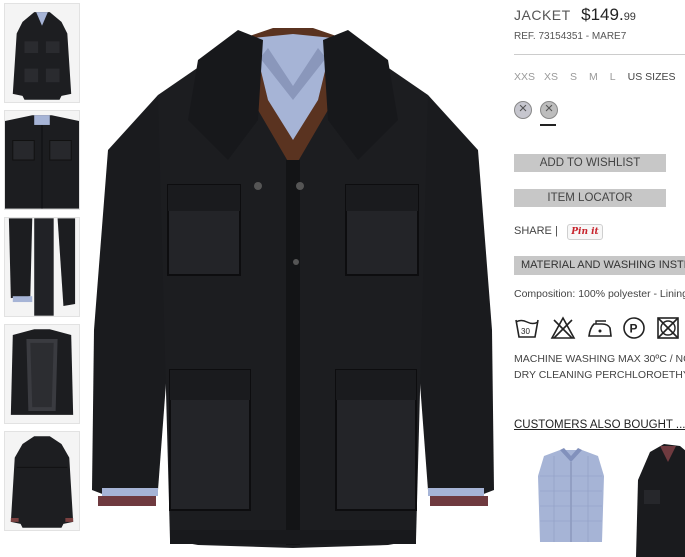 The width and height of the screenshot is (685, 557). I want to click on add-to-wishlist-button: ADD TO WISHLIST, so click(590, 163).